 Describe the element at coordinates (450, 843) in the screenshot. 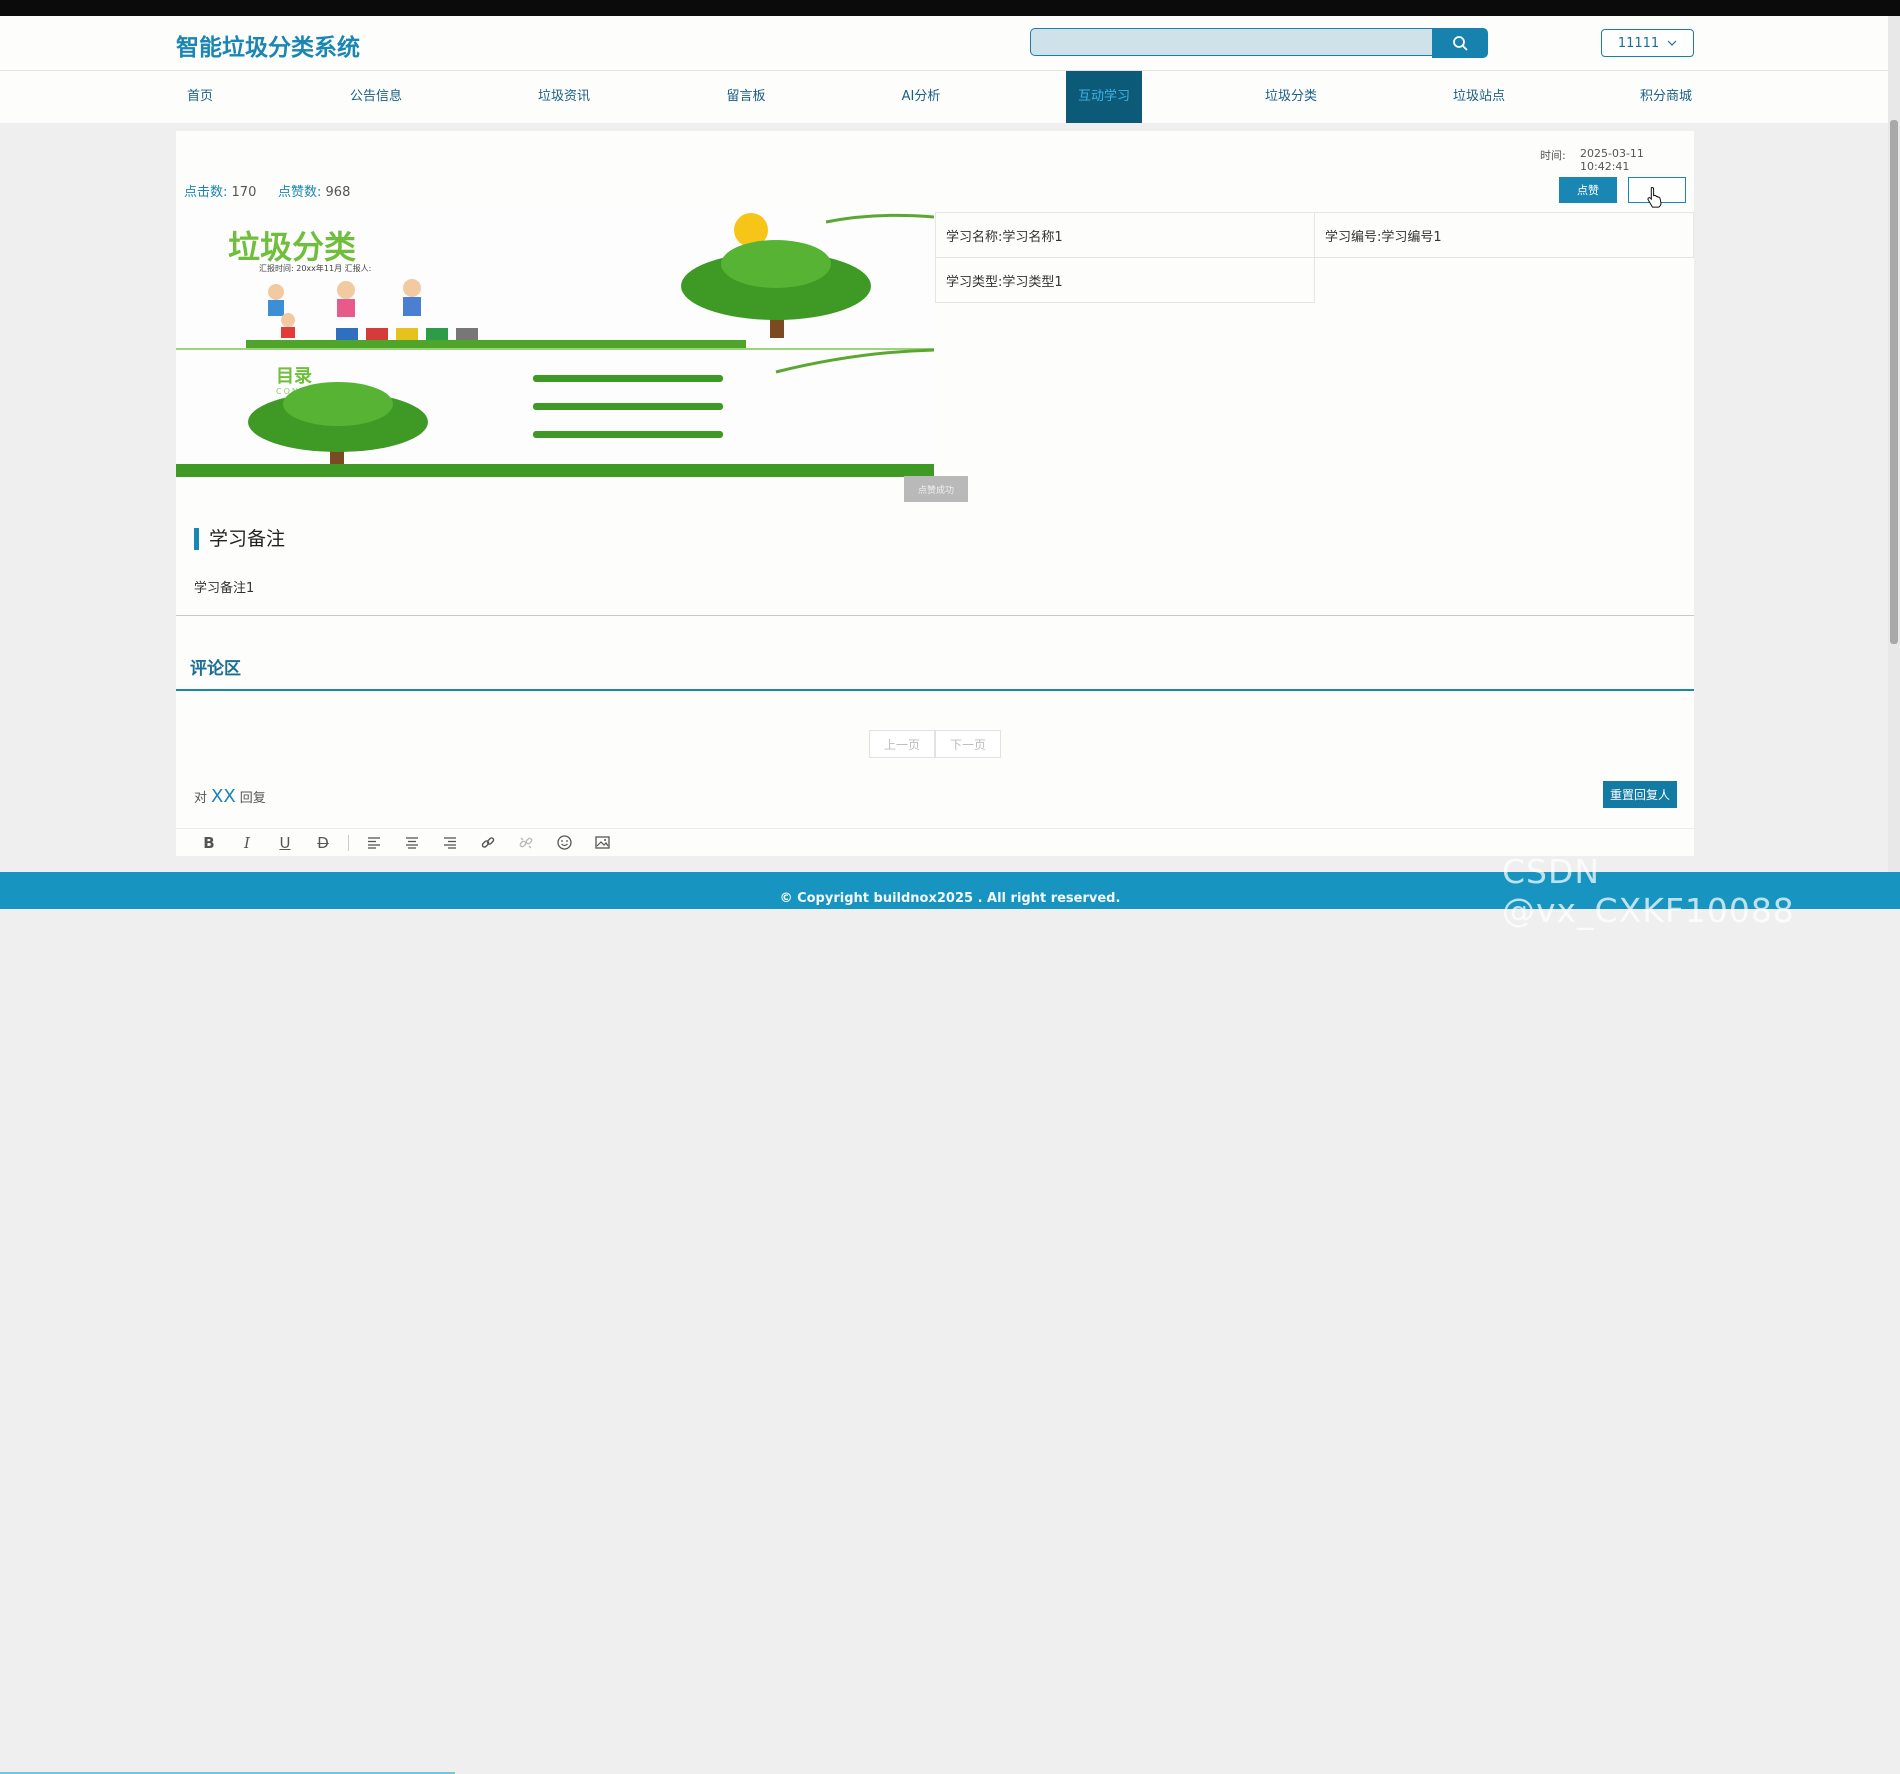

I see `align-right-icon` at that location.